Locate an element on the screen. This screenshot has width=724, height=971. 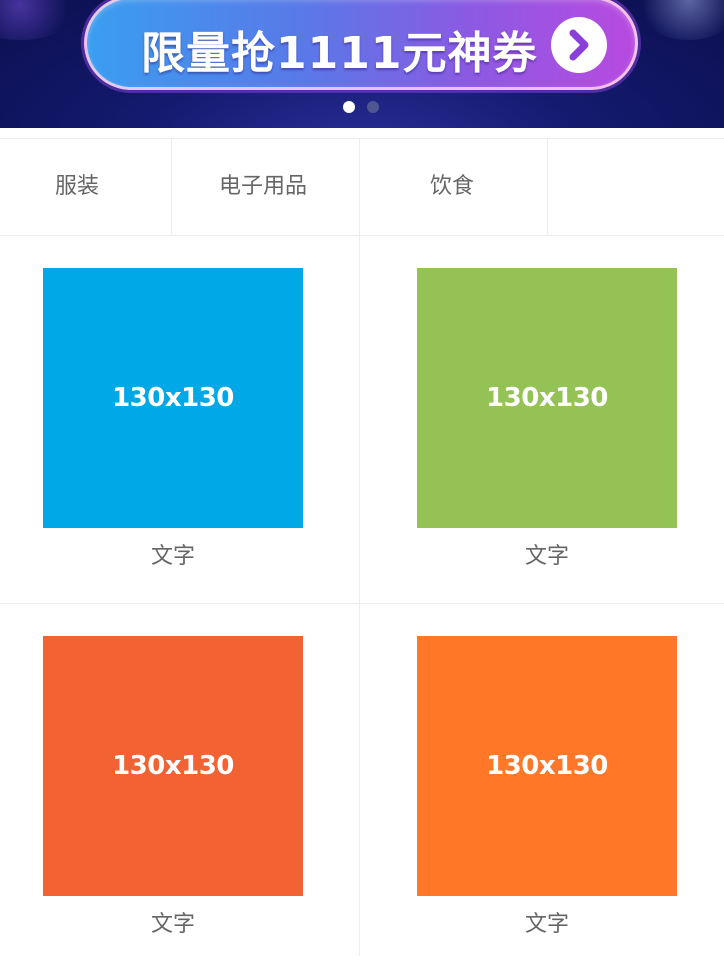
tab-food: 饮食 is located at coordinates (454, 187).